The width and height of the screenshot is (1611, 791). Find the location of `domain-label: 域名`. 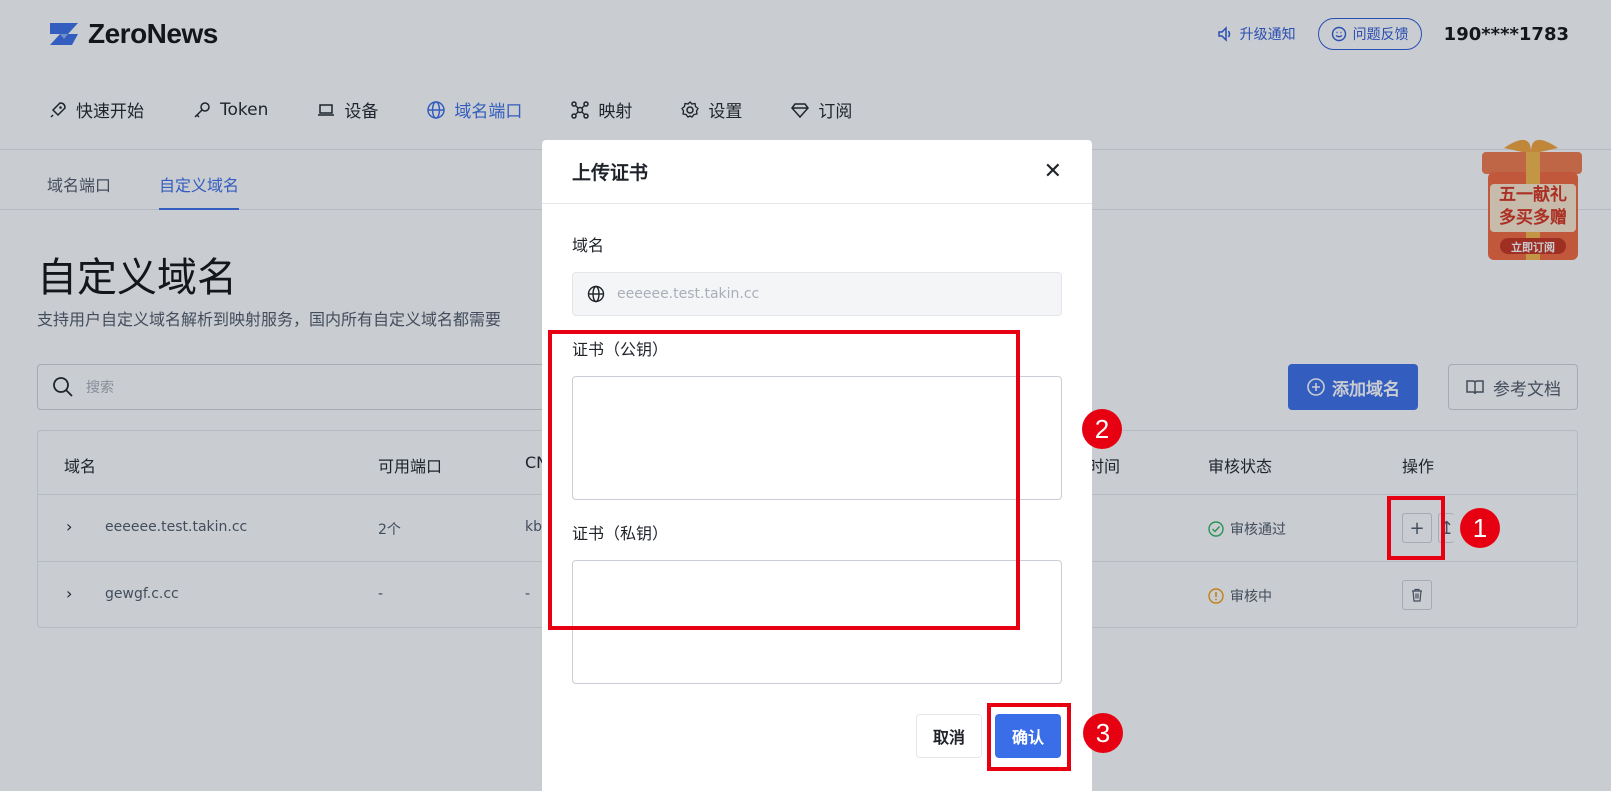

domain-label: 域名 is located at coordinates (588, 245).